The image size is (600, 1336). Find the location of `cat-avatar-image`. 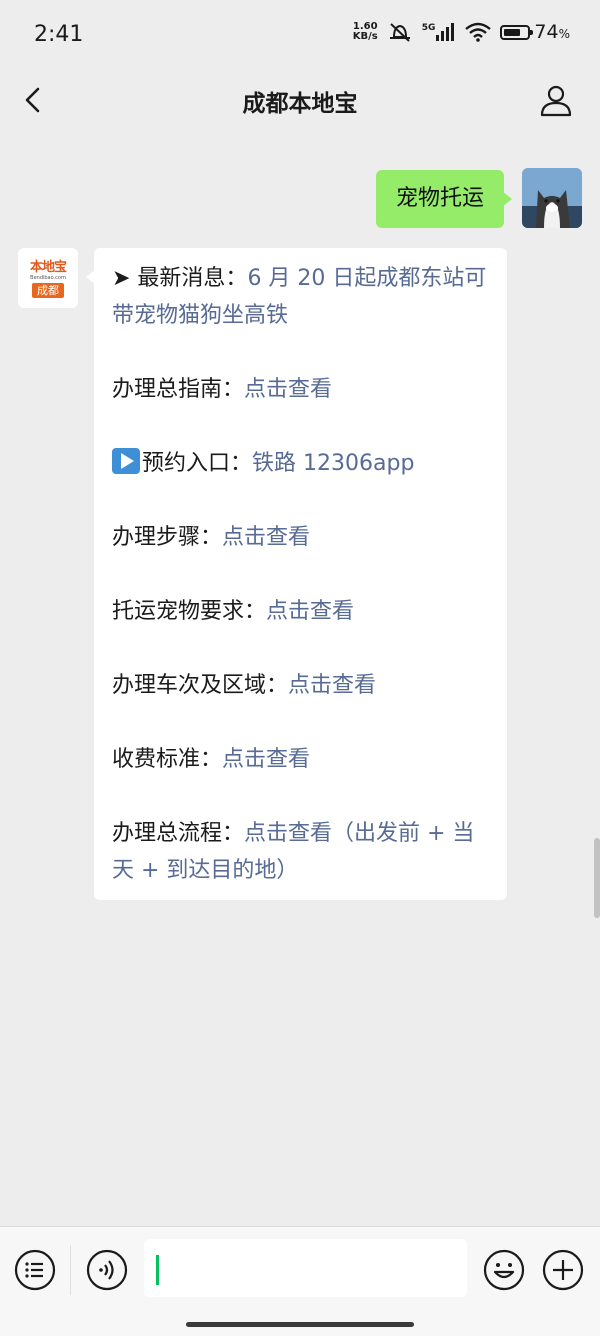

cat-avatar-image is located at coordinates (552, 198).